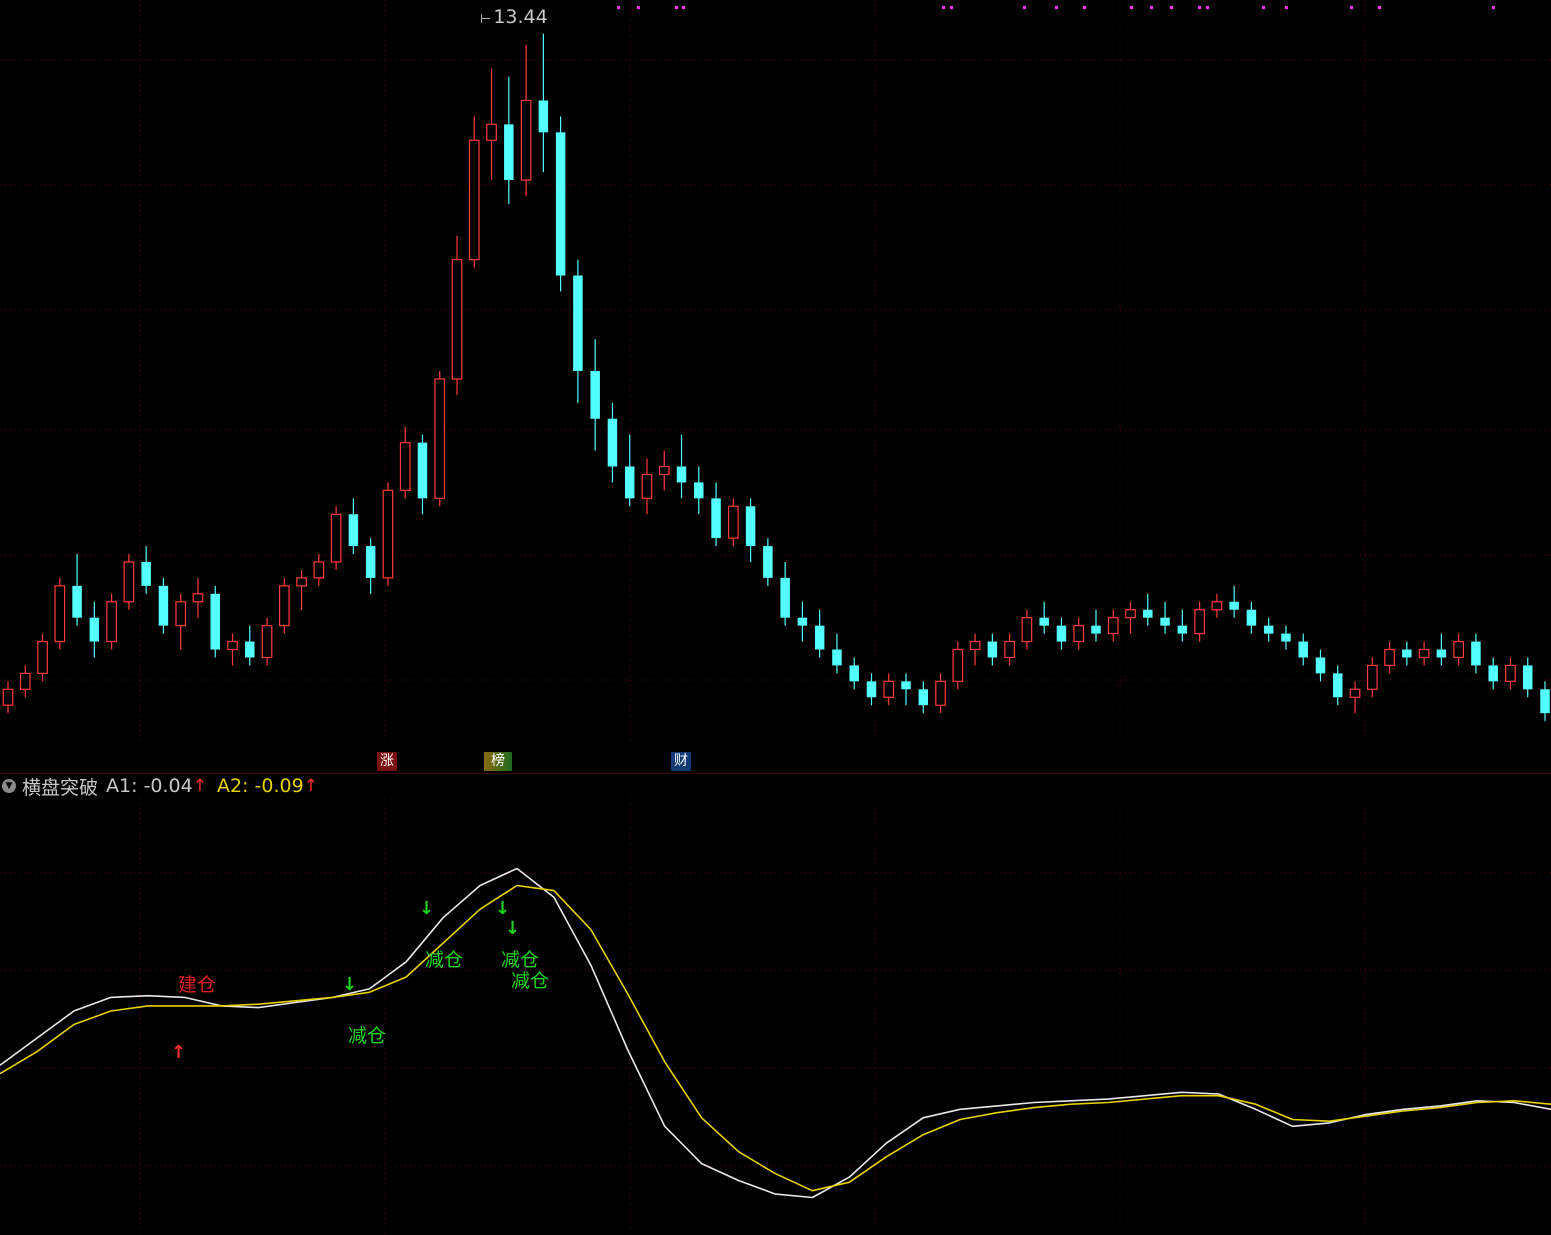 The height and width of the screenshot is (1235, 1551). What do you see at coordinates (149, 786) in the screenshot?
I see `a1-readout: A1: -0.04` at bounding box center [149, 786].